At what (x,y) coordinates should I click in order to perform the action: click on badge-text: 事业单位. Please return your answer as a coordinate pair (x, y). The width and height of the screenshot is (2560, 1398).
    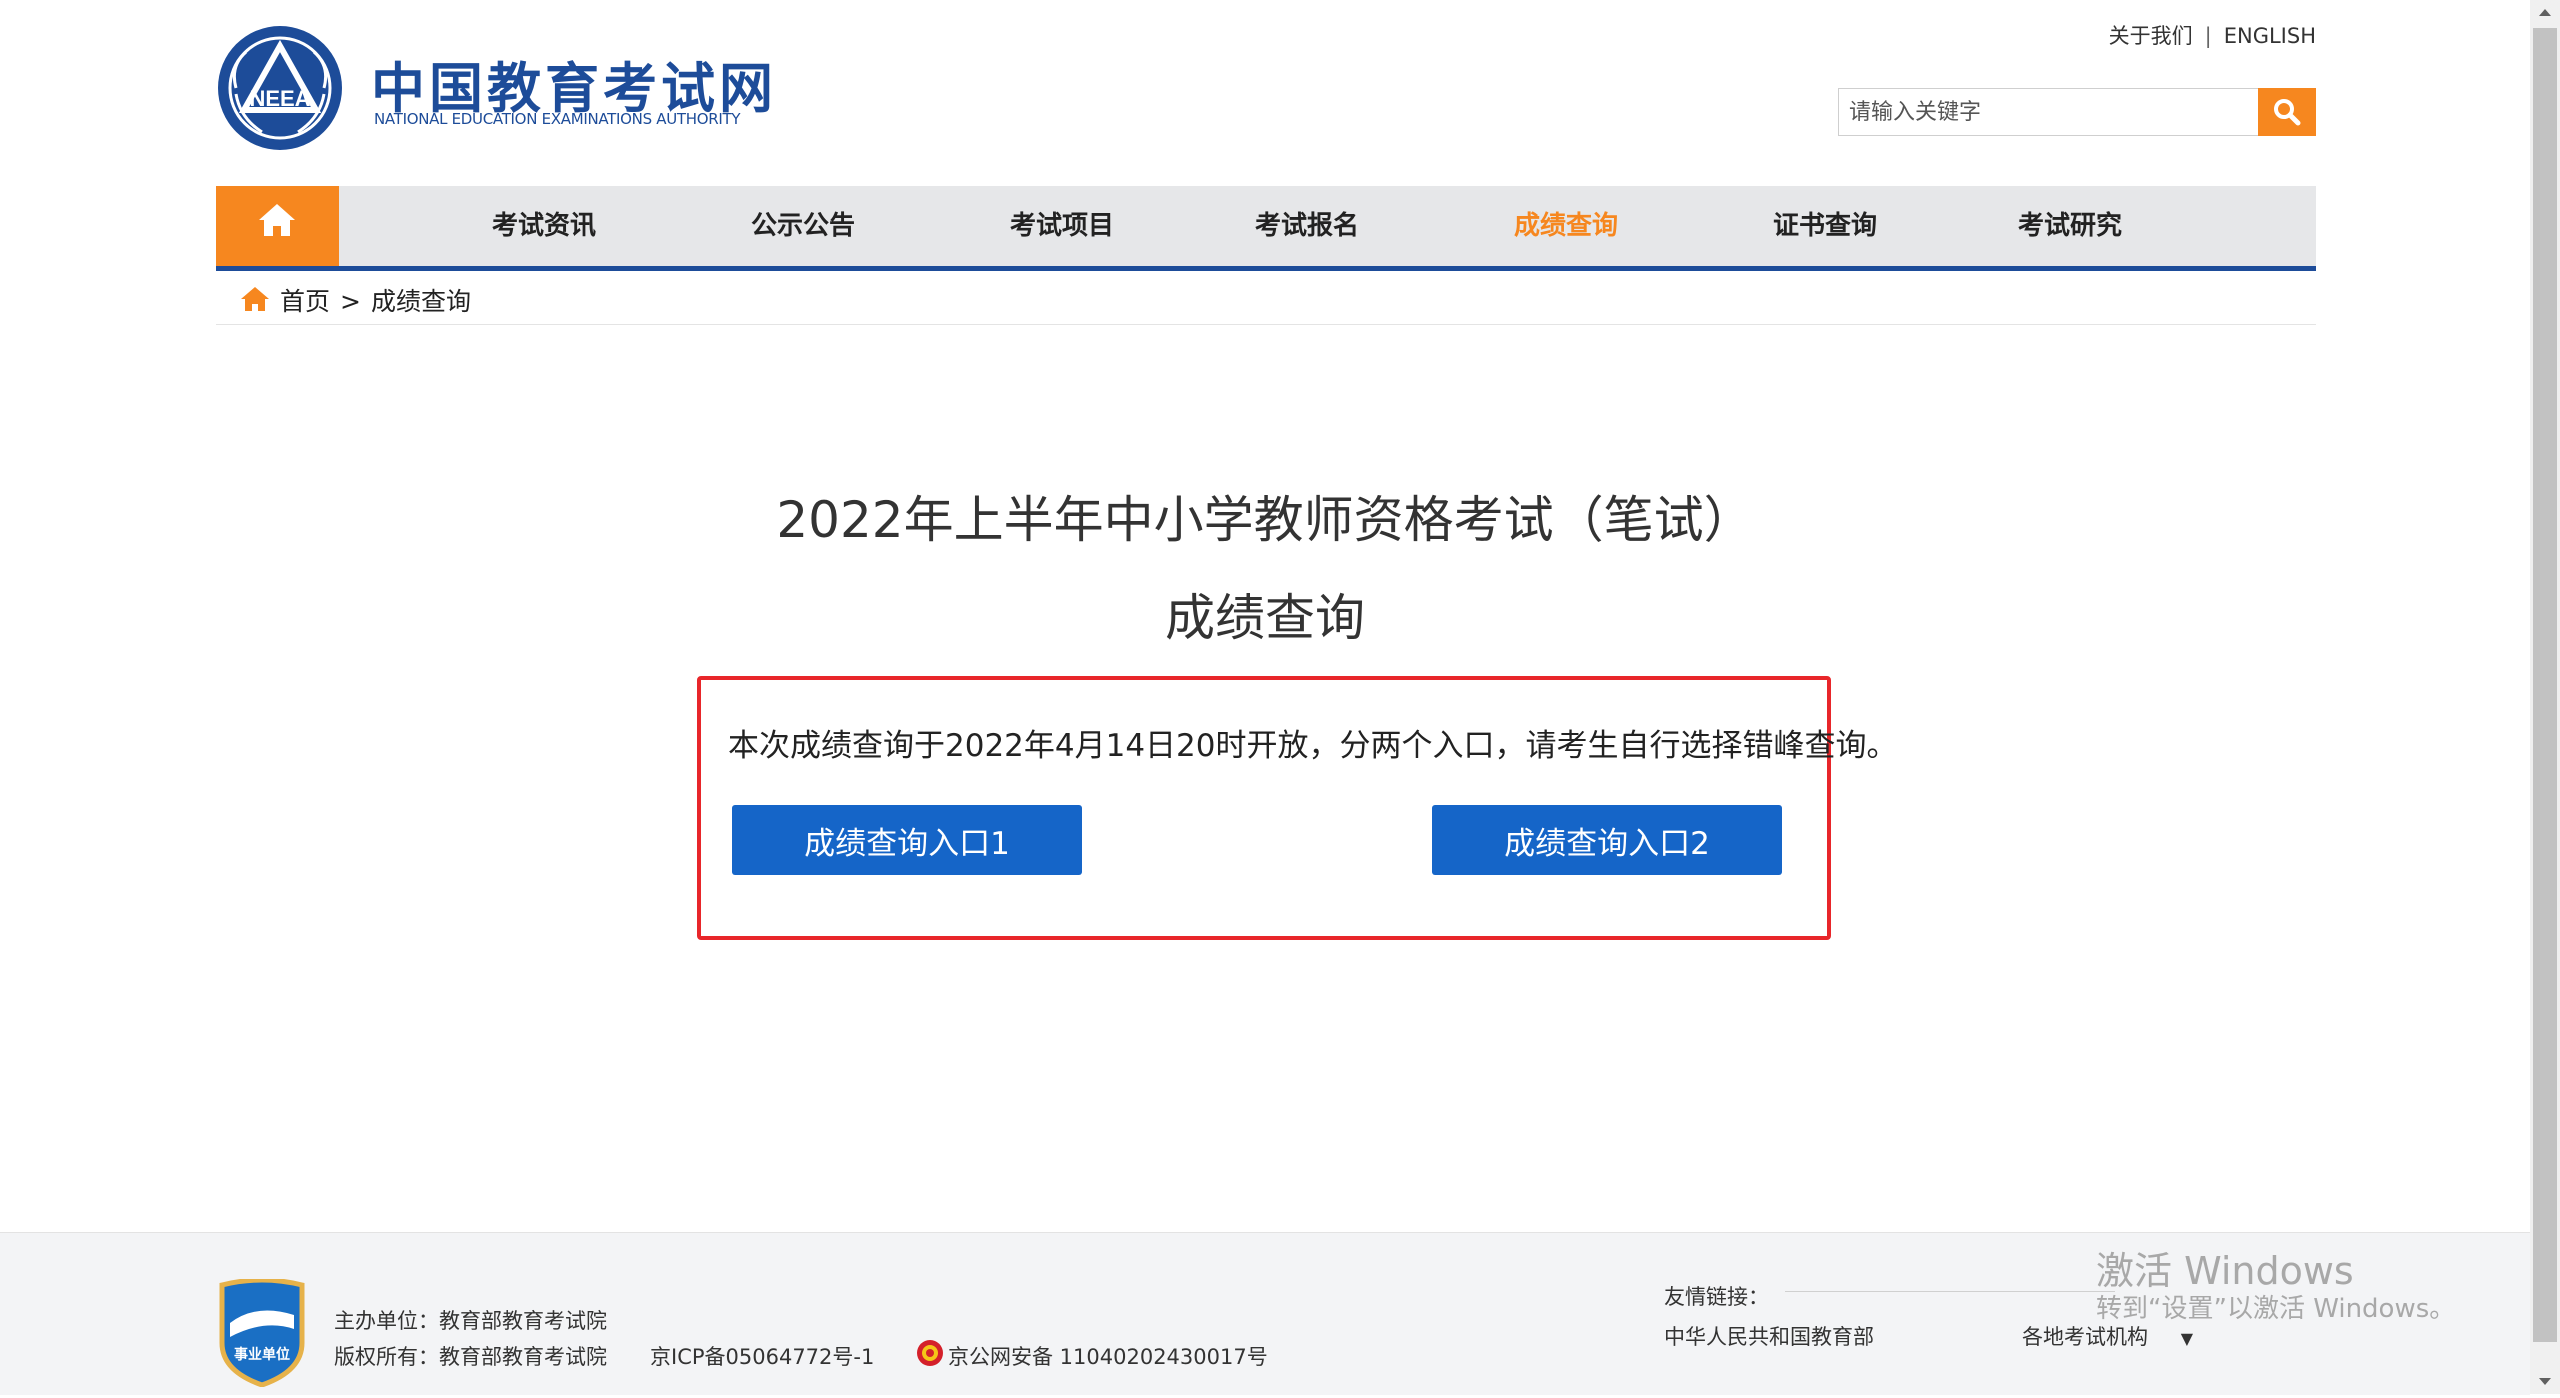
    Looking at the image, I should click on (262, 1354).